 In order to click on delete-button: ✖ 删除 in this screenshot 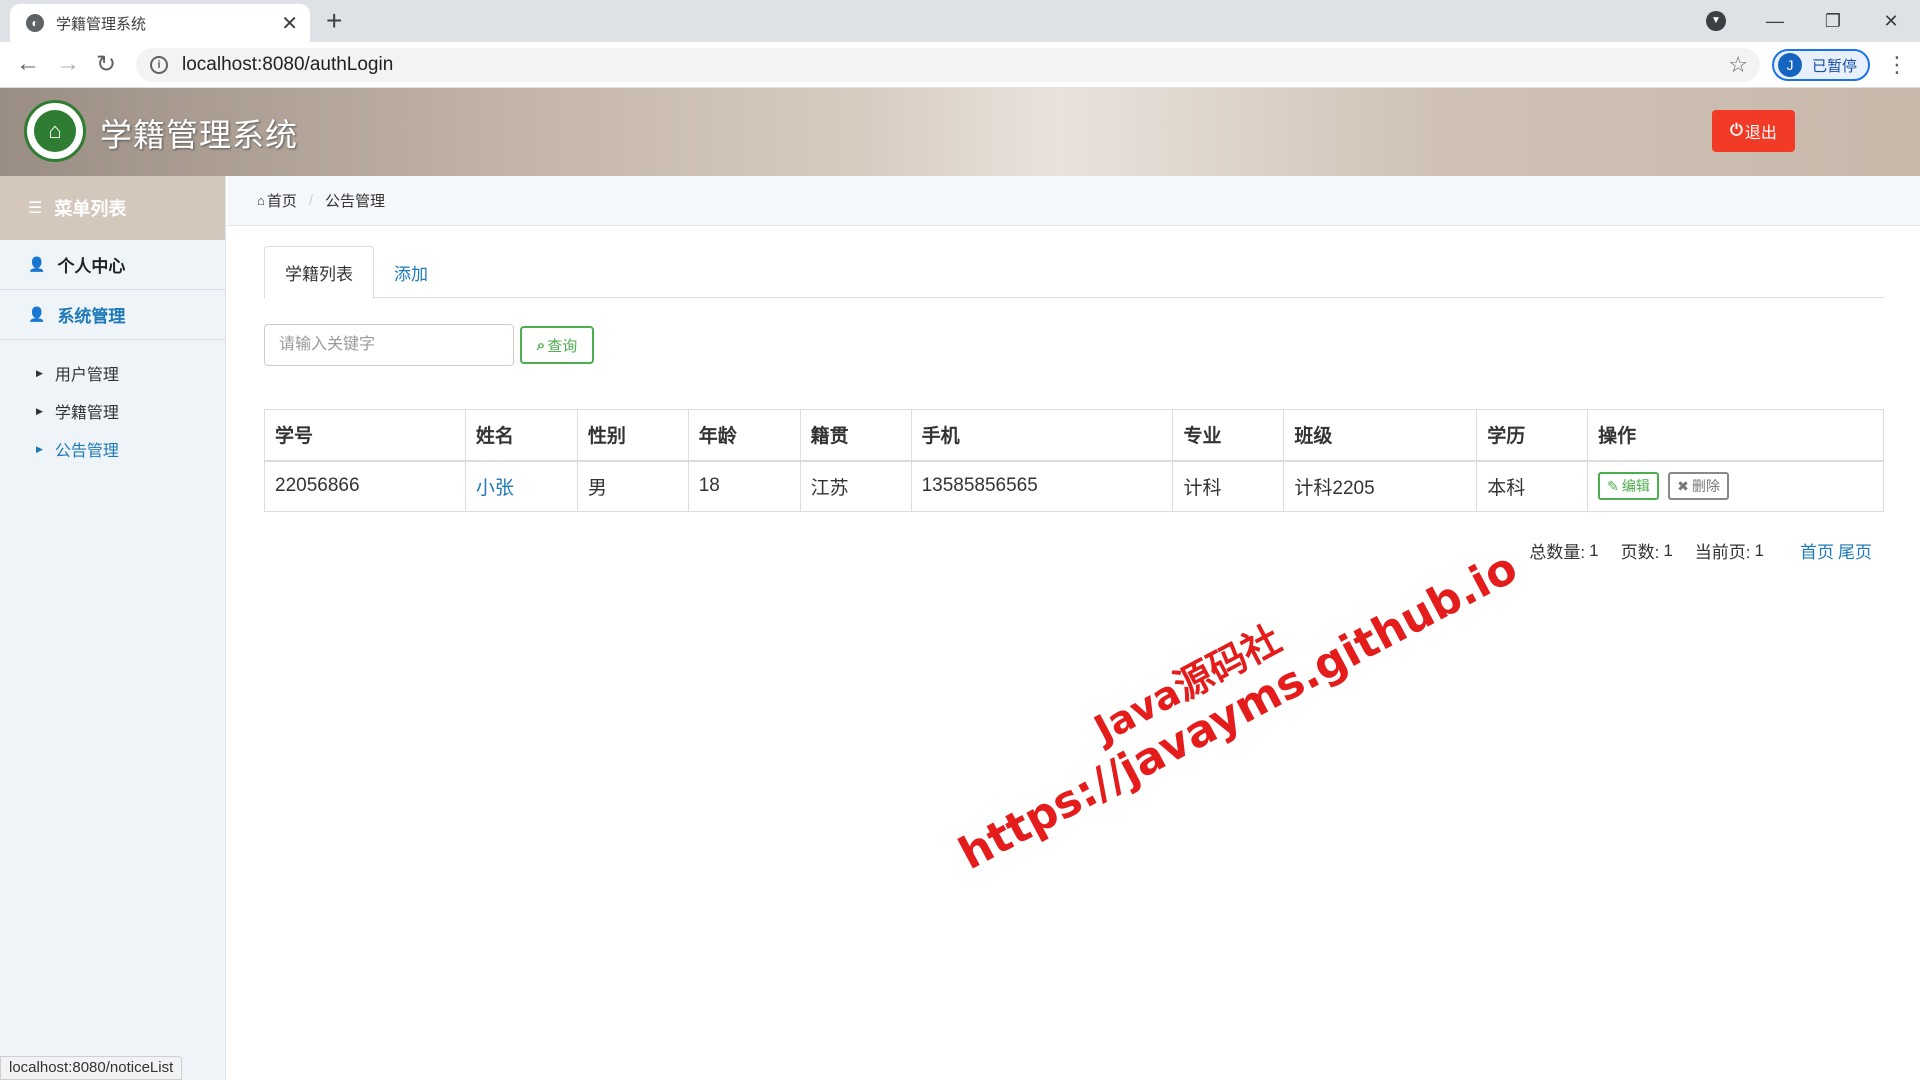, I will do `click(1698, 486)`.